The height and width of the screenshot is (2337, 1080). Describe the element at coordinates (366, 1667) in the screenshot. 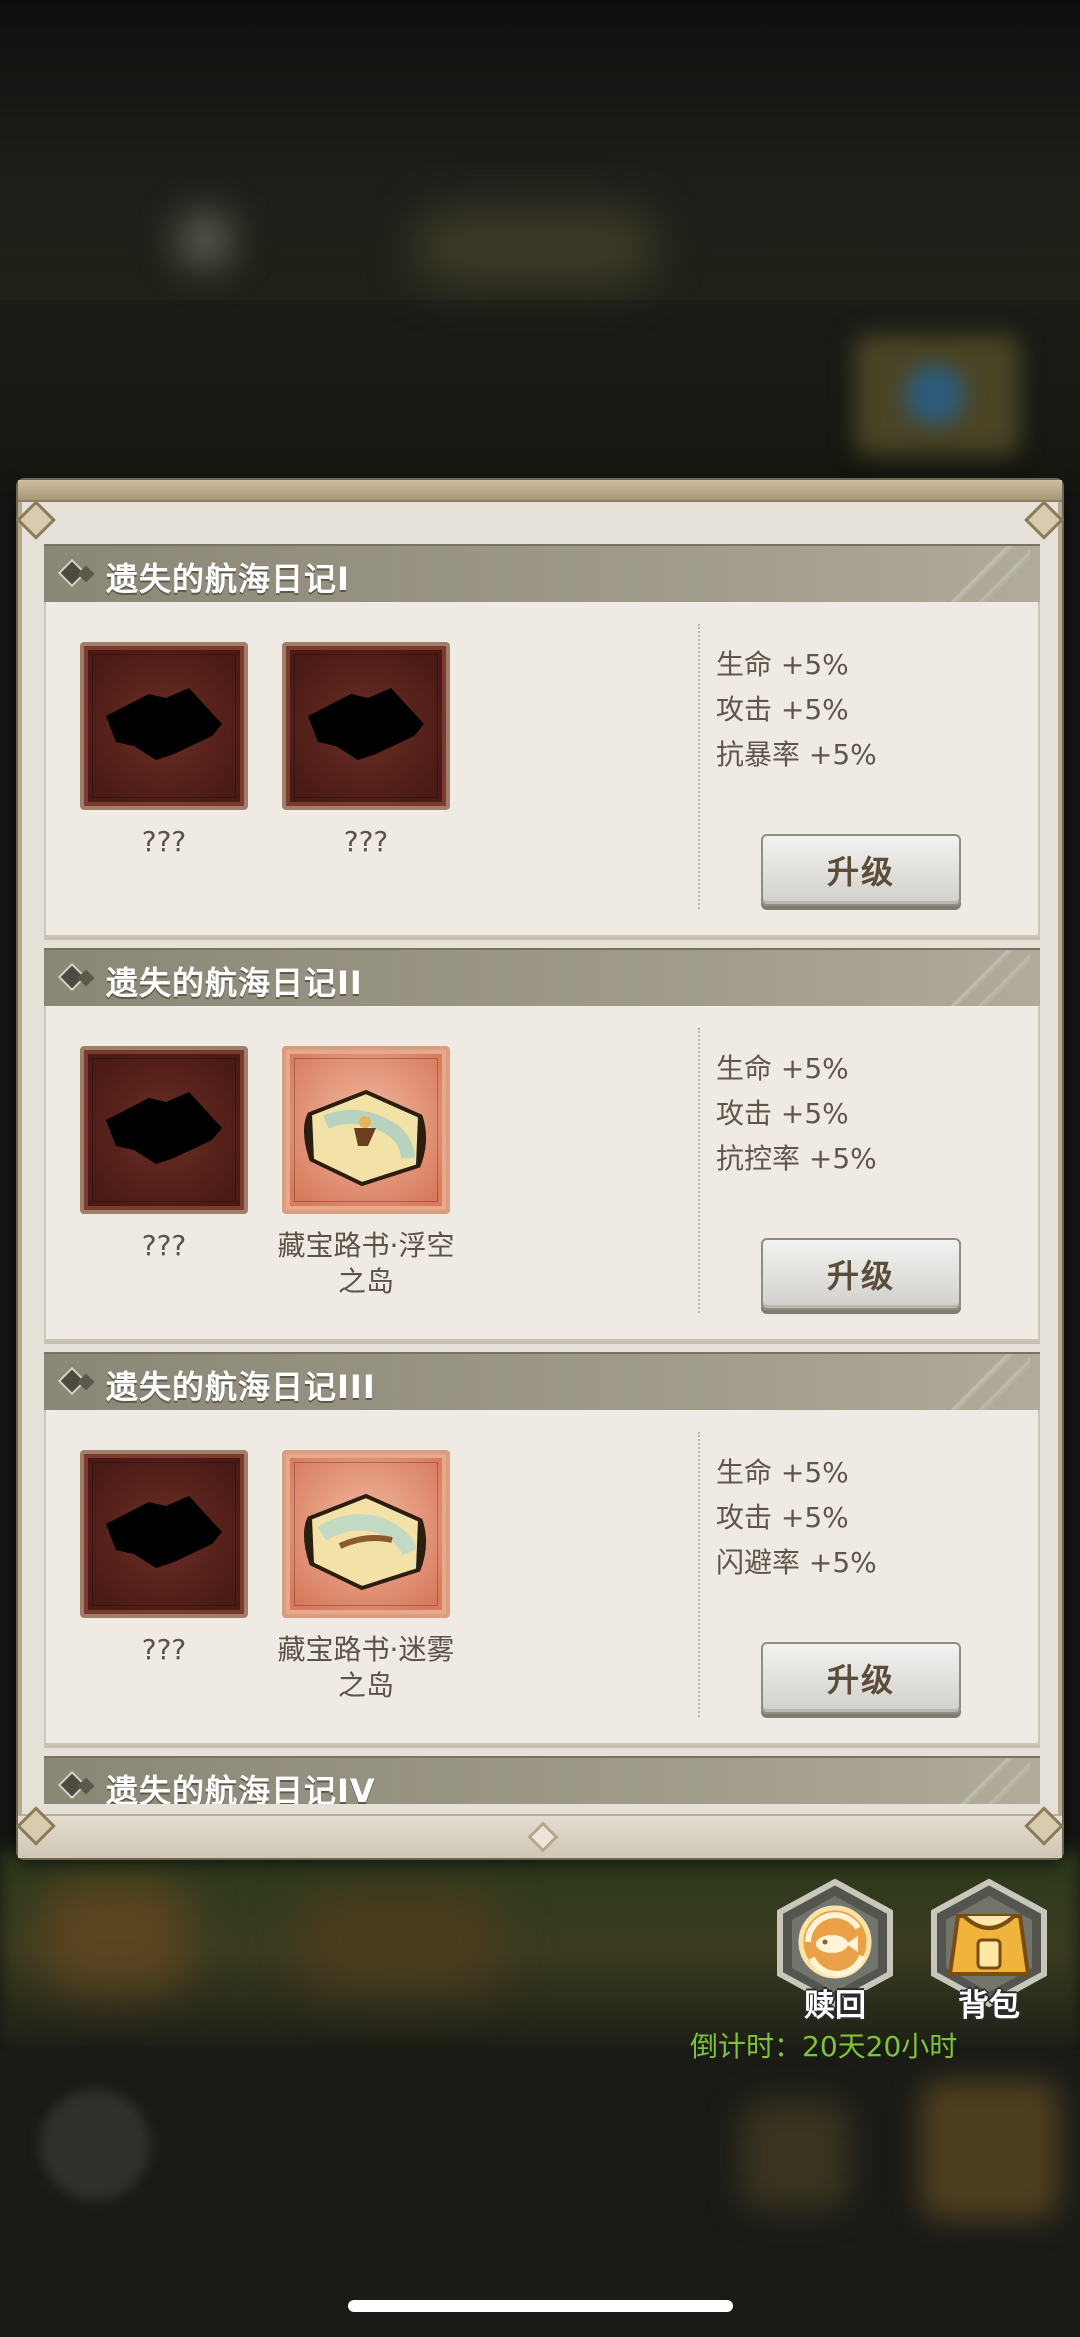

I see `item-label: 藏宝路书·迷雾 之岛` at that location.